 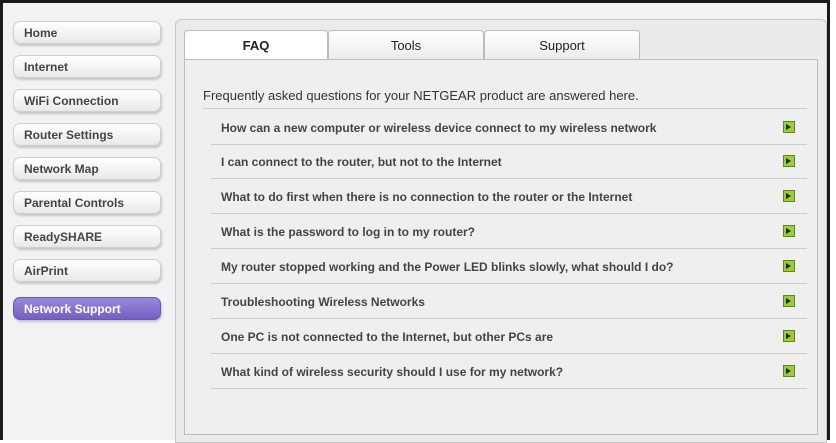 I want to click on tab-tools: Tools, so click(x=406, y=44).